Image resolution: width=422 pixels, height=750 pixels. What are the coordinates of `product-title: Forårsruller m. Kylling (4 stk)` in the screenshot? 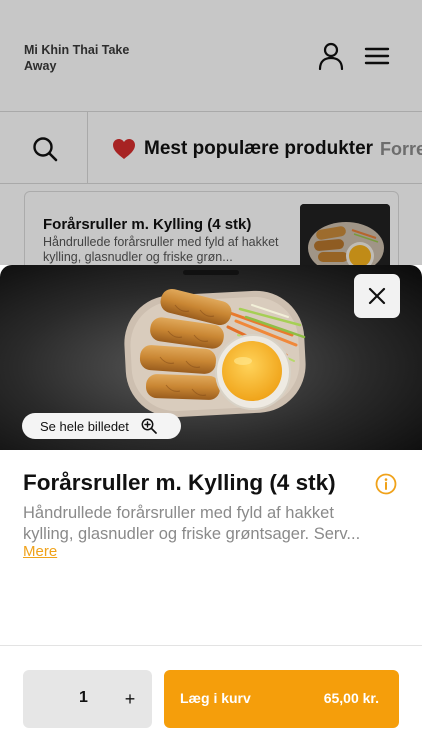 It's located at (179, 482).